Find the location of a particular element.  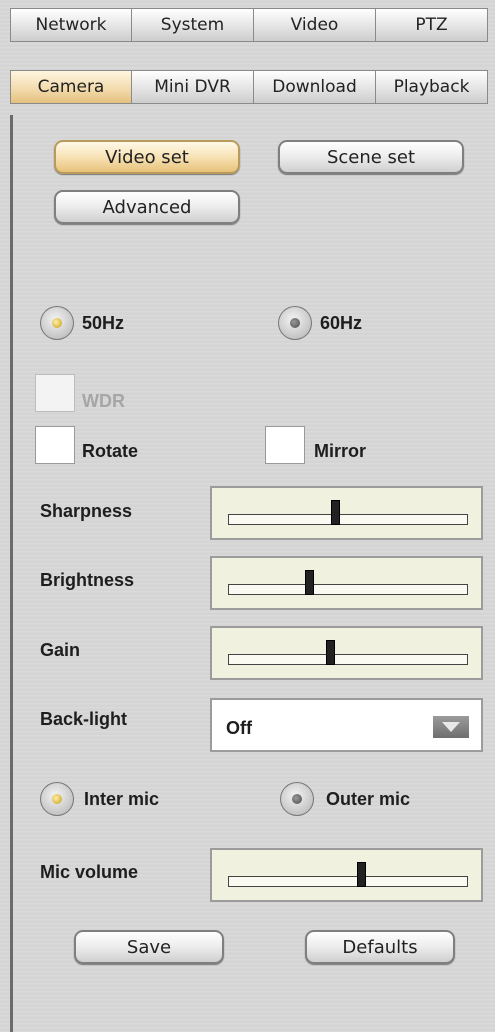

gain-slider is located at coordinates (346, 653).